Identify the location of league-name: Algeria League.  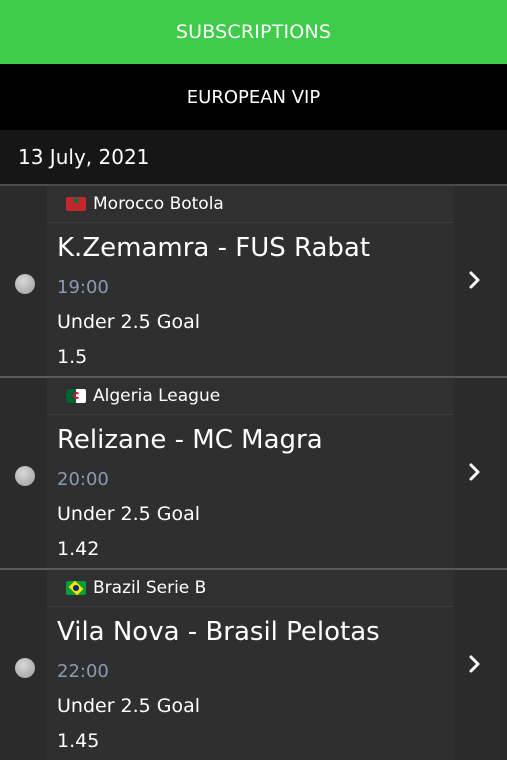
(157, 396).